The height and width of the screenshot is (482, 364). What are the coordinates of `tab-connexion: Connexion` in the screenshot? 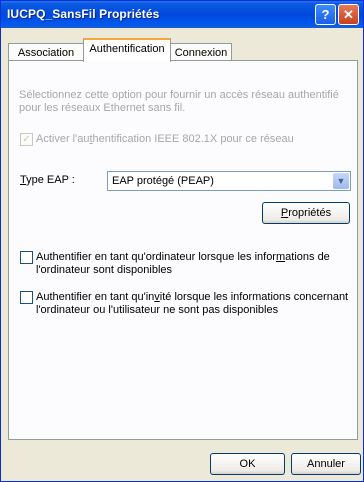 It's located at (201, 52).